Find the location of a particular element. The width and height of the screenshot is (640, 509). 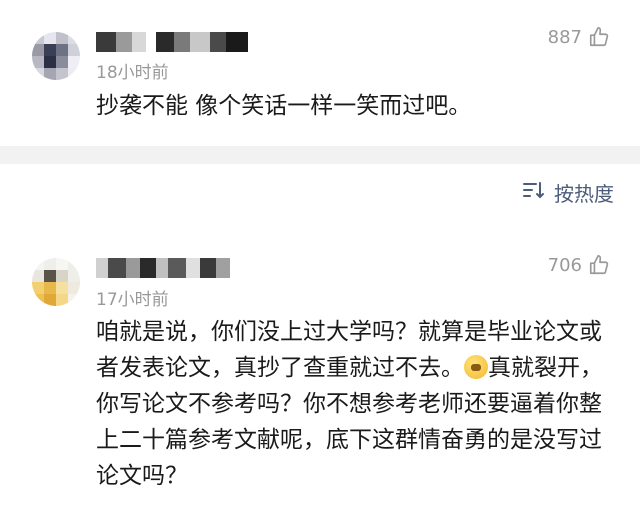

facepalm-emoji-icon is located at coordinates (476, 367).